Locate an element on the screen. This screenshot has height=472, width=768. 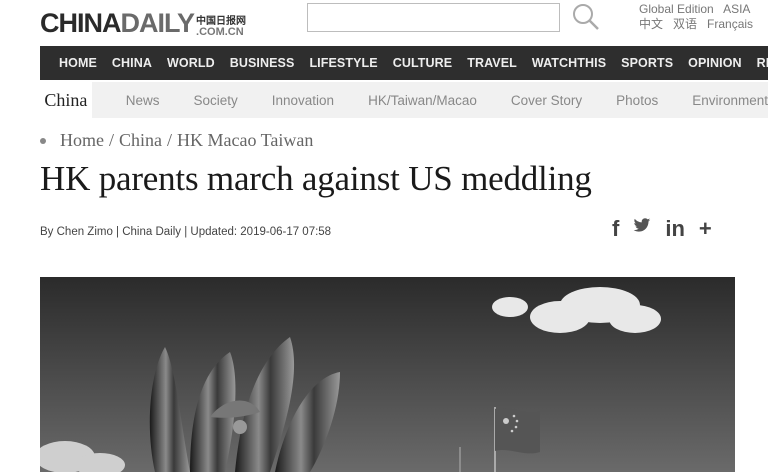
subnav-item-society: Society is located at coordinates (215, 100).